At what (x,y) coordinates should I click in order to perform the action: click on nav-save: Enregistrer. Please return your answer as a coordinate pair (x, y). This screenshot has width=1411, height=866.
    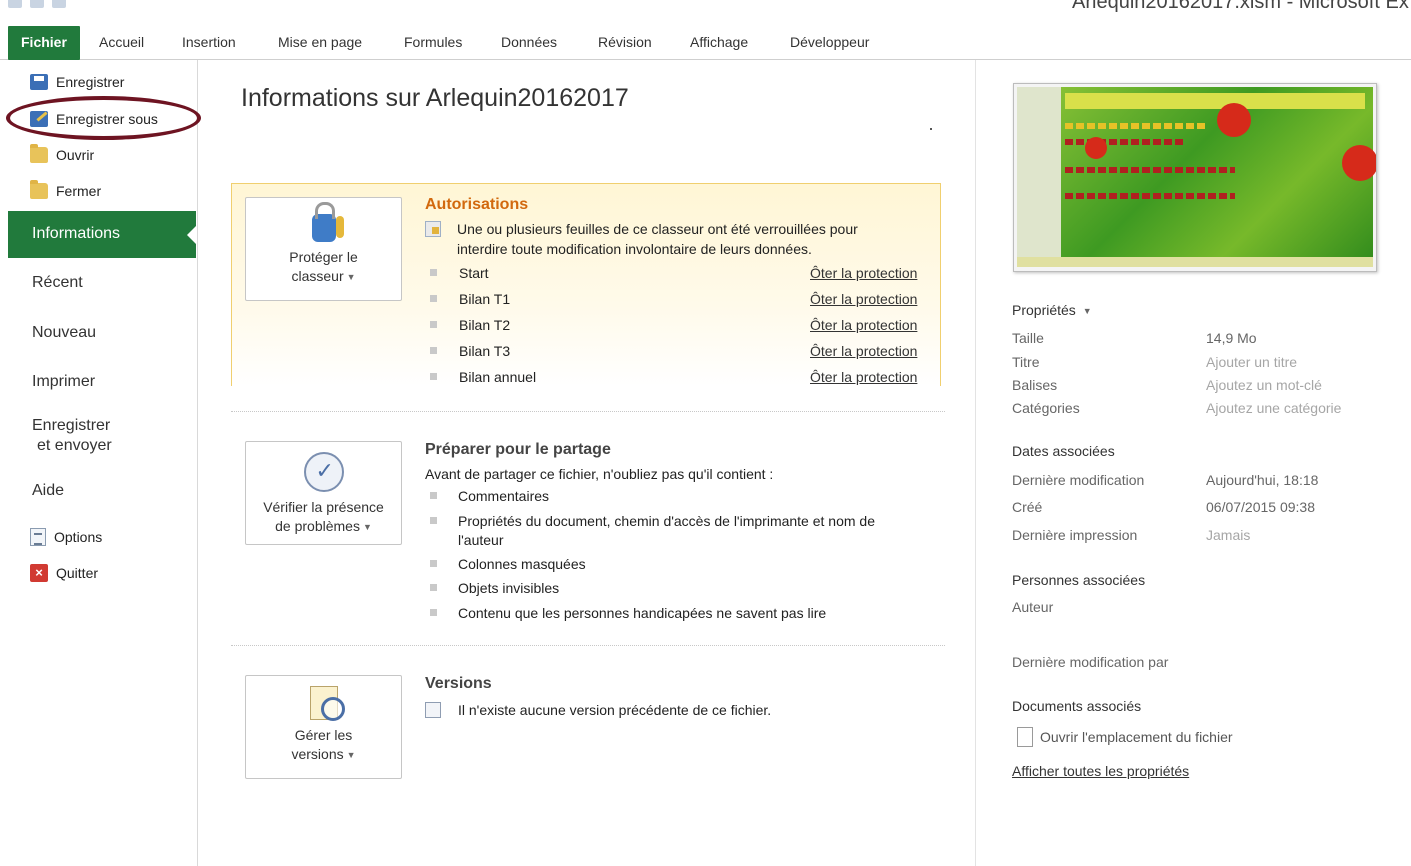
    Looking at the image, I should click on (77, 82).